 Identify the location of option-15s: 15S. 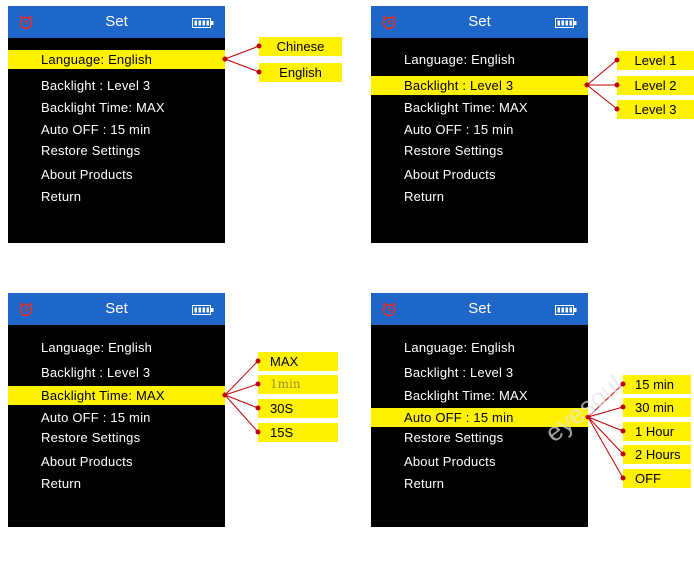
(298, 432).